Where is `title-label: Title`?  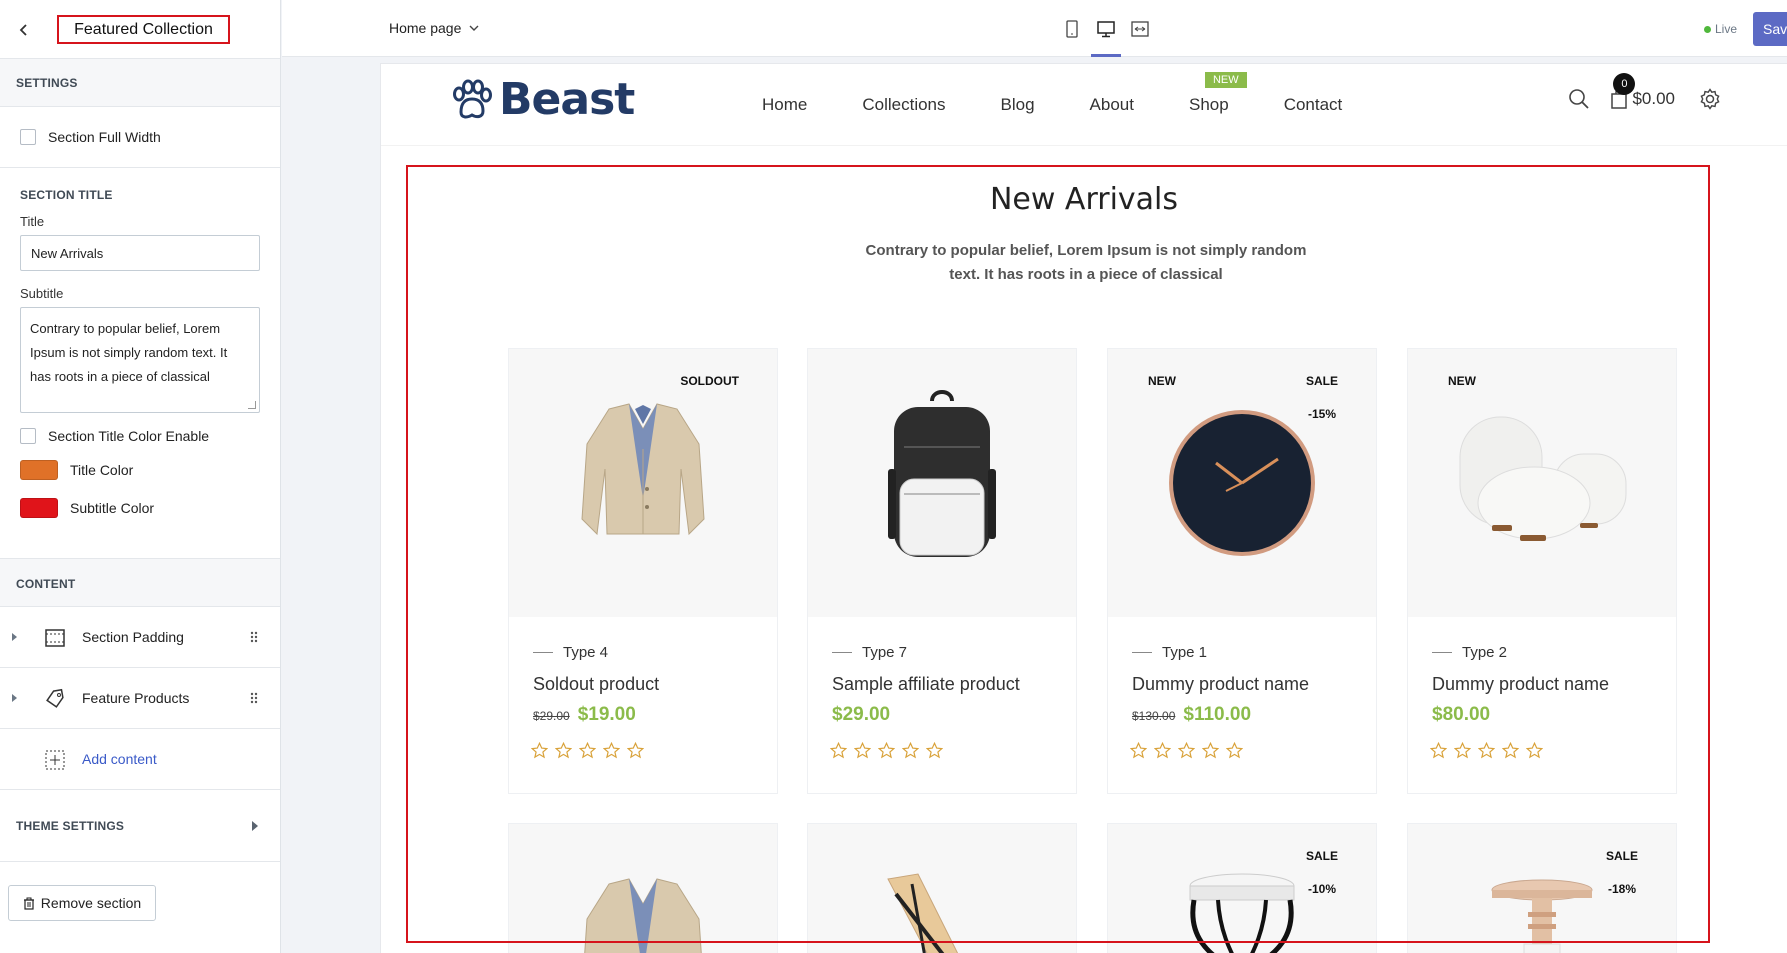 title-label: Title is located at coordinates (32, 221).